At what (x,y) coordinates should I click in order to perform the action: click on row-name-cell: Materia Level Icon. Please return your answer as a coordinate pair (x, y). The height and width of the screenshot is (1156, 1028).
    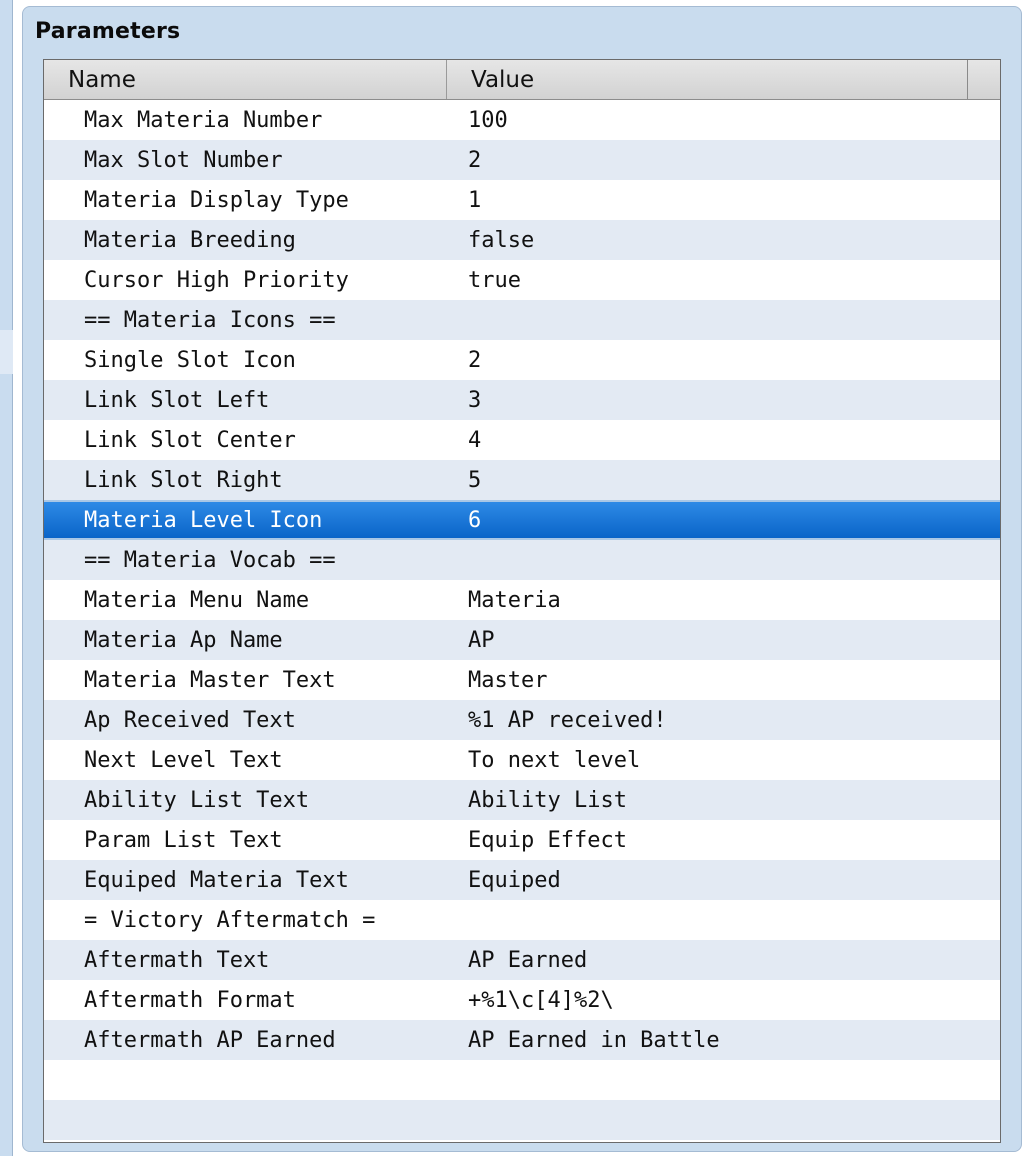
    Looking at the image, I should click on (203, 520).